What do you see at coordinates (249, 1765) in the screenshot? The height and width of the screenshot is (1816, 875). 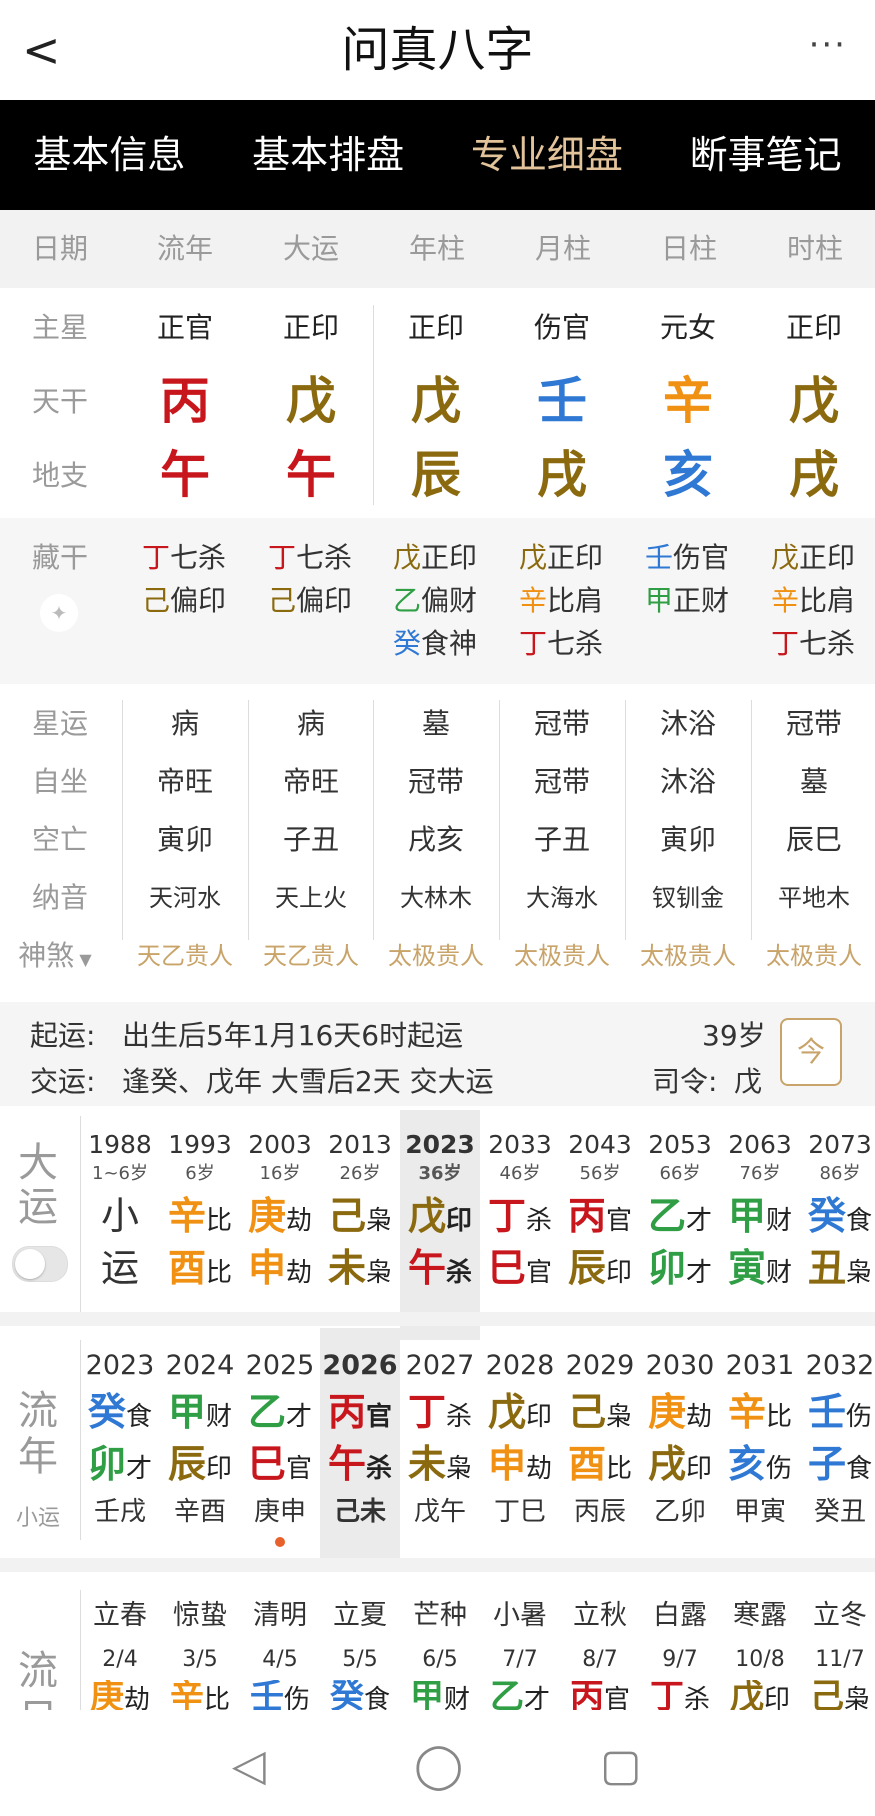 I see `nav-back-icon: ◁` at bounding box center [249, 1765].